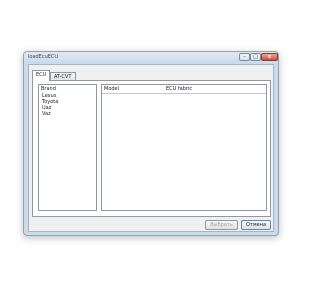 The height and width of the screenshot is (300, 320). Describe the element at coordinates (48, 89) in the screenshot. I see `brand-list-header: Brand` at that location.